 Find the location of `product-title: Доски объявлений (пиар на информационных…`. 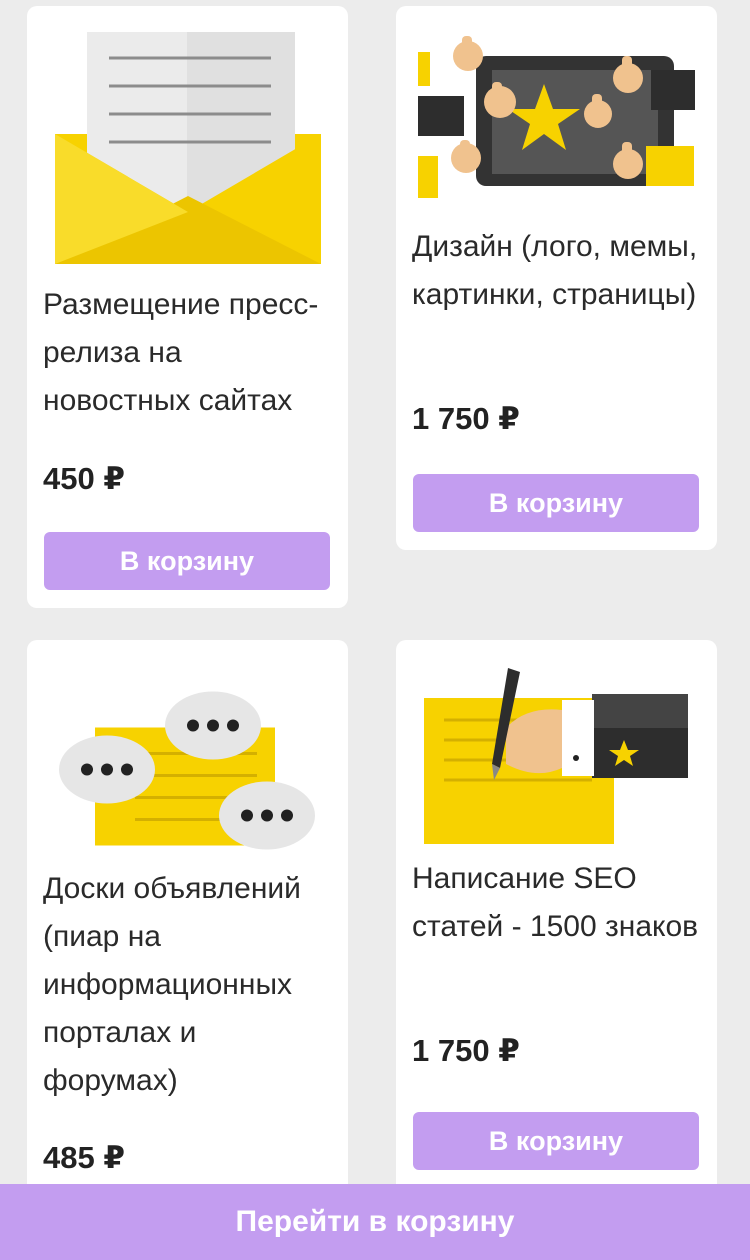

product-title: Доски объявлений (пиар на информационных… is located at coordinates (172, 984).